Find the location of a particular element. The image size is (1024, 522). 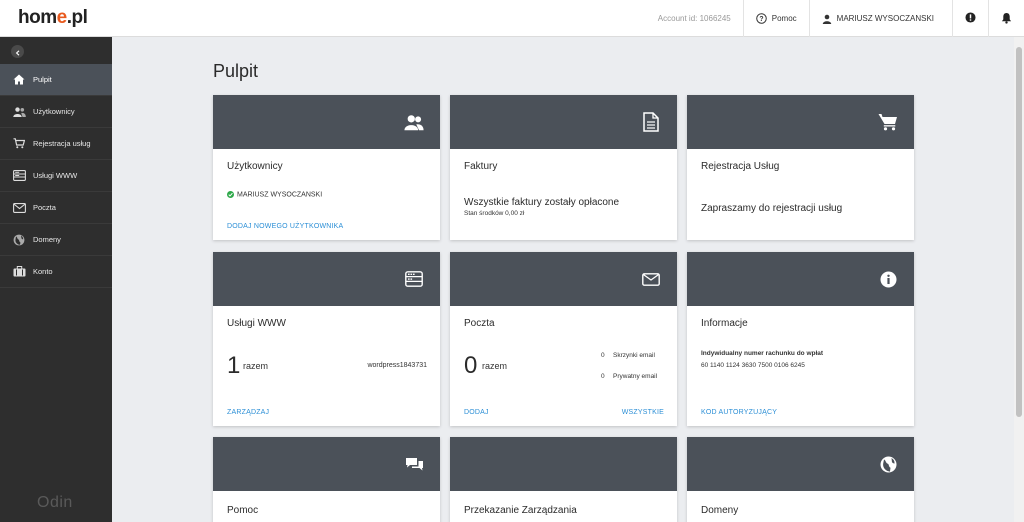

notifications-button is located at coordinates (1006, 18).